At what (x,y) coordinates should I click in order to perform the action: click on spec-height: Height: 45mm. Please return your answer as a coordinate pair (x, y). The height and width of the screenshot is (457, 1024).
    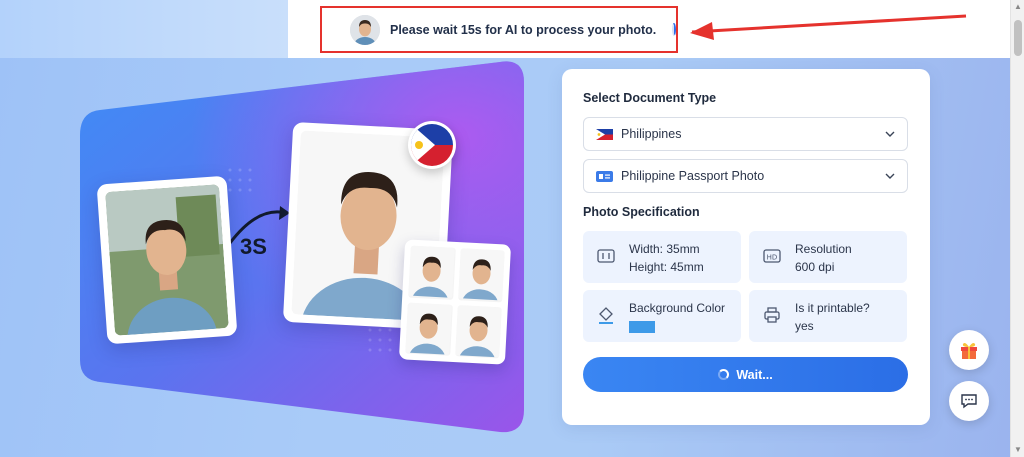
    Looking at the image, I should click on (666, 267).